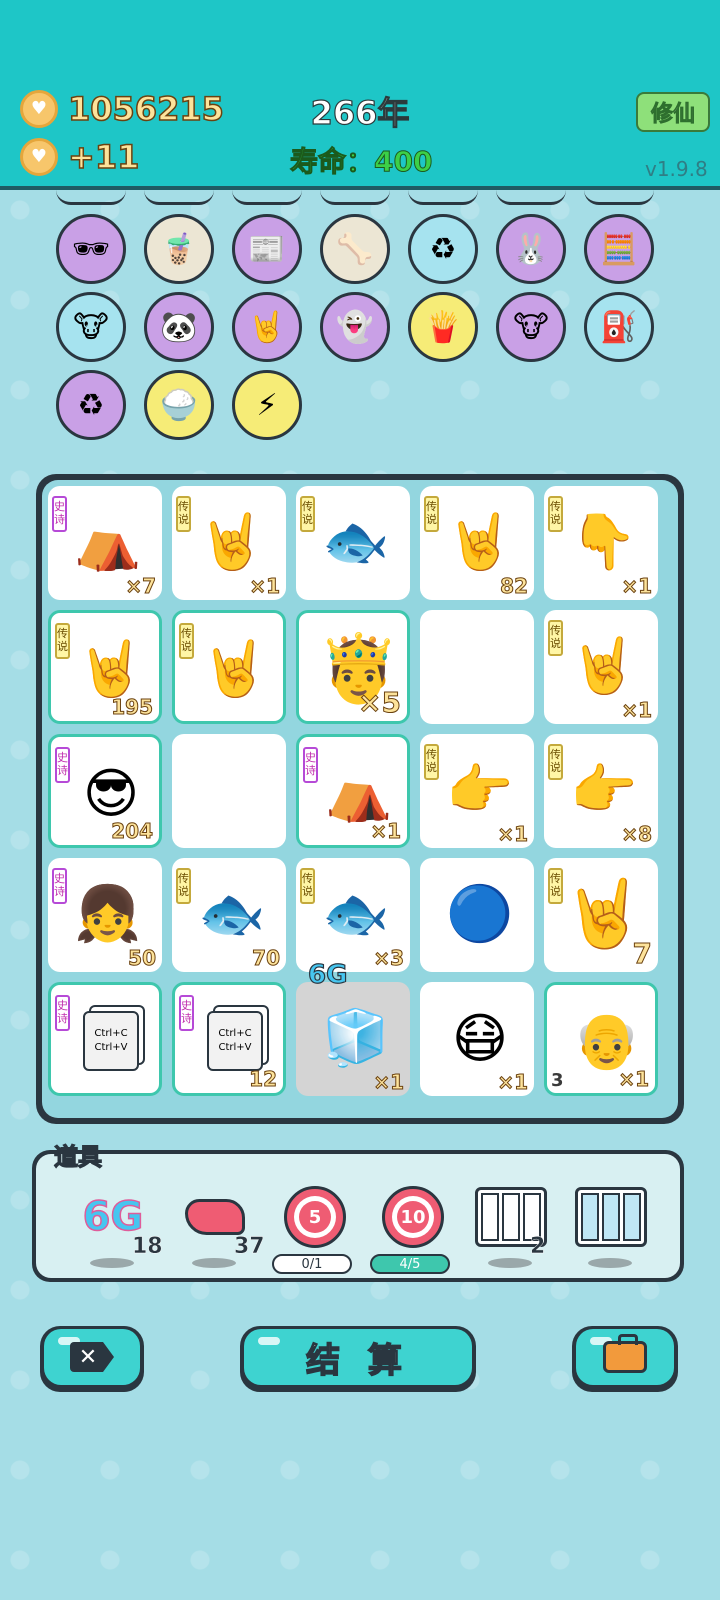 The image size is (720, 1600). I want to click on tool-slot: 5 0/1, so click(314, 1229).